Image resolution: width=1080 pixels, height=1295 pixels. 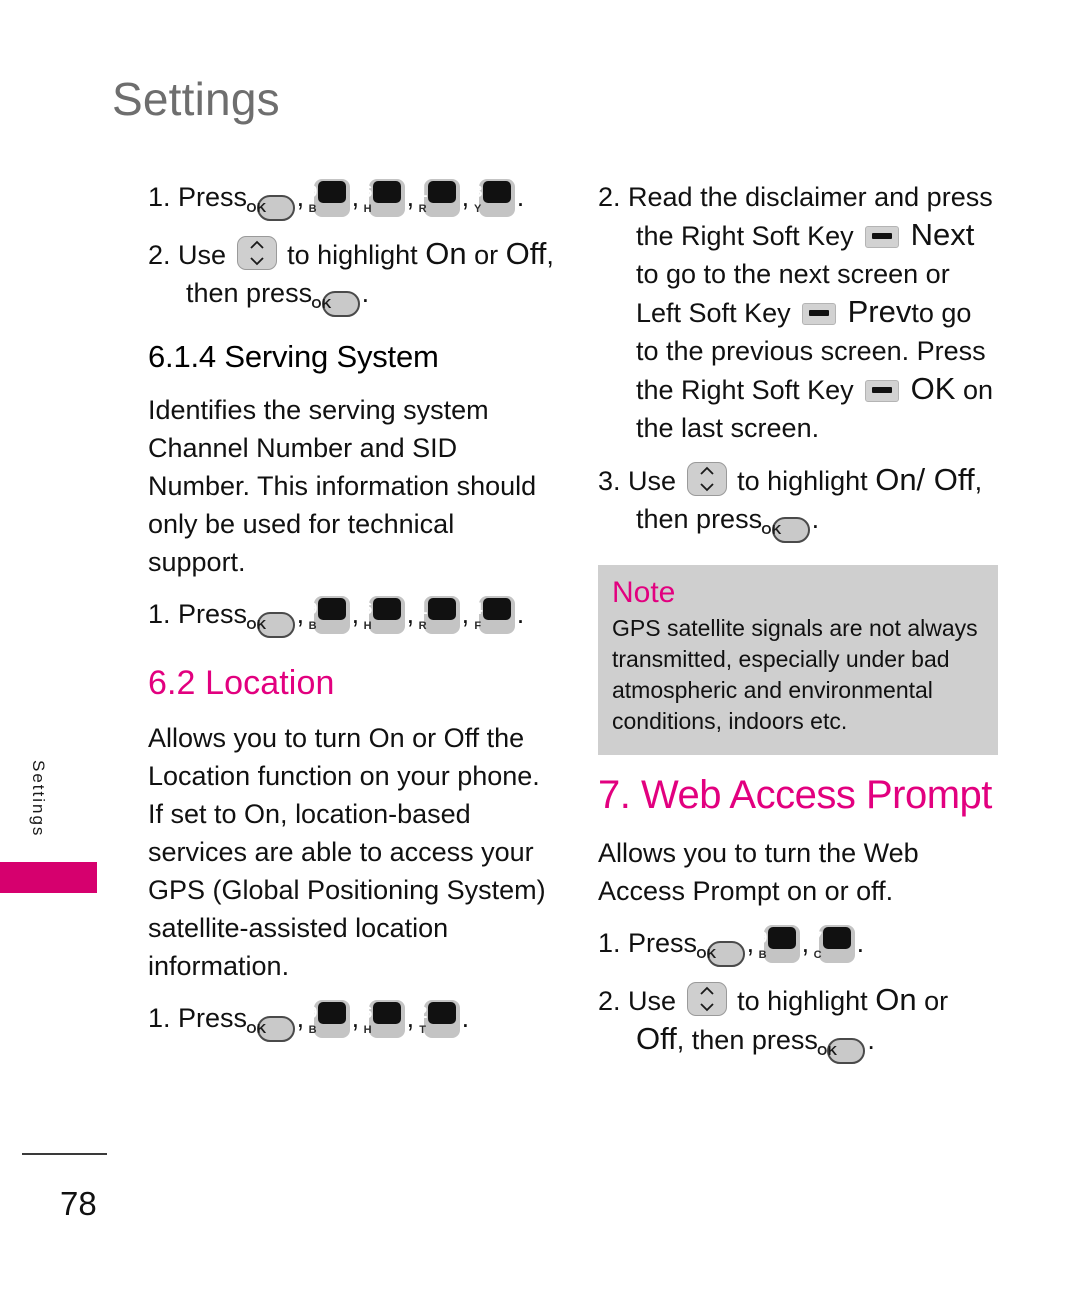 I want to click on footer-divider, so click(x=64, y=1154).